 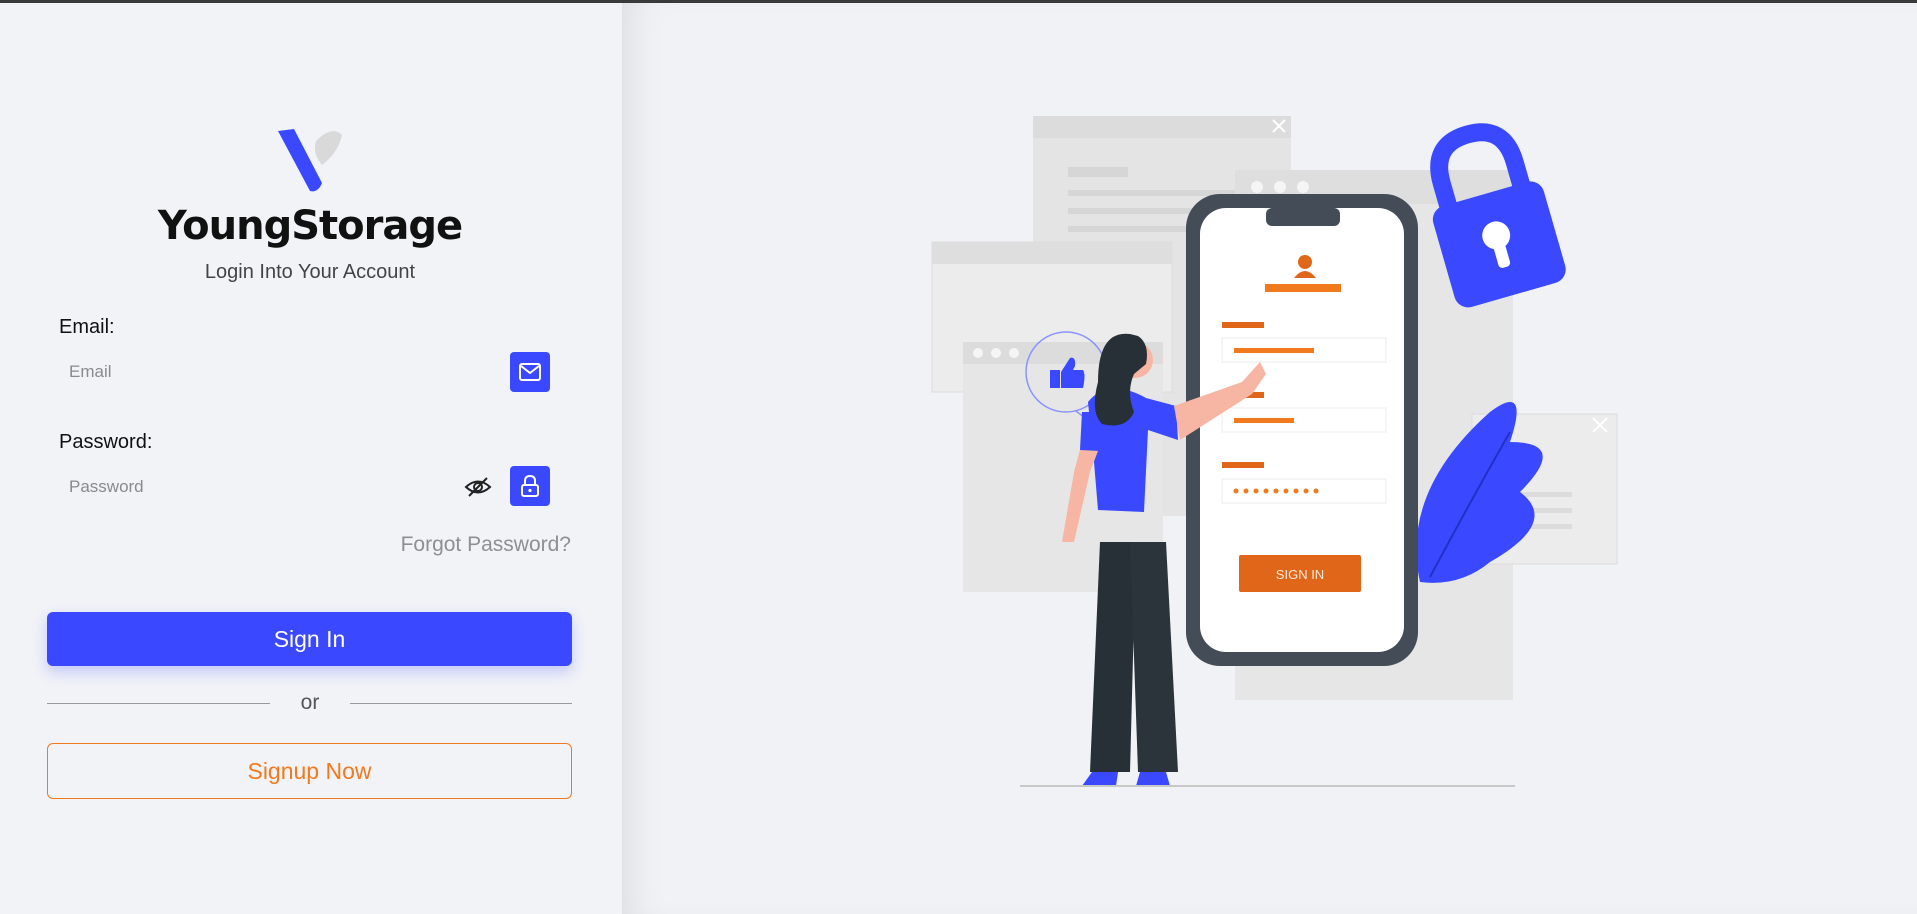 I want to click on password-input, so click(x=259, y=487).